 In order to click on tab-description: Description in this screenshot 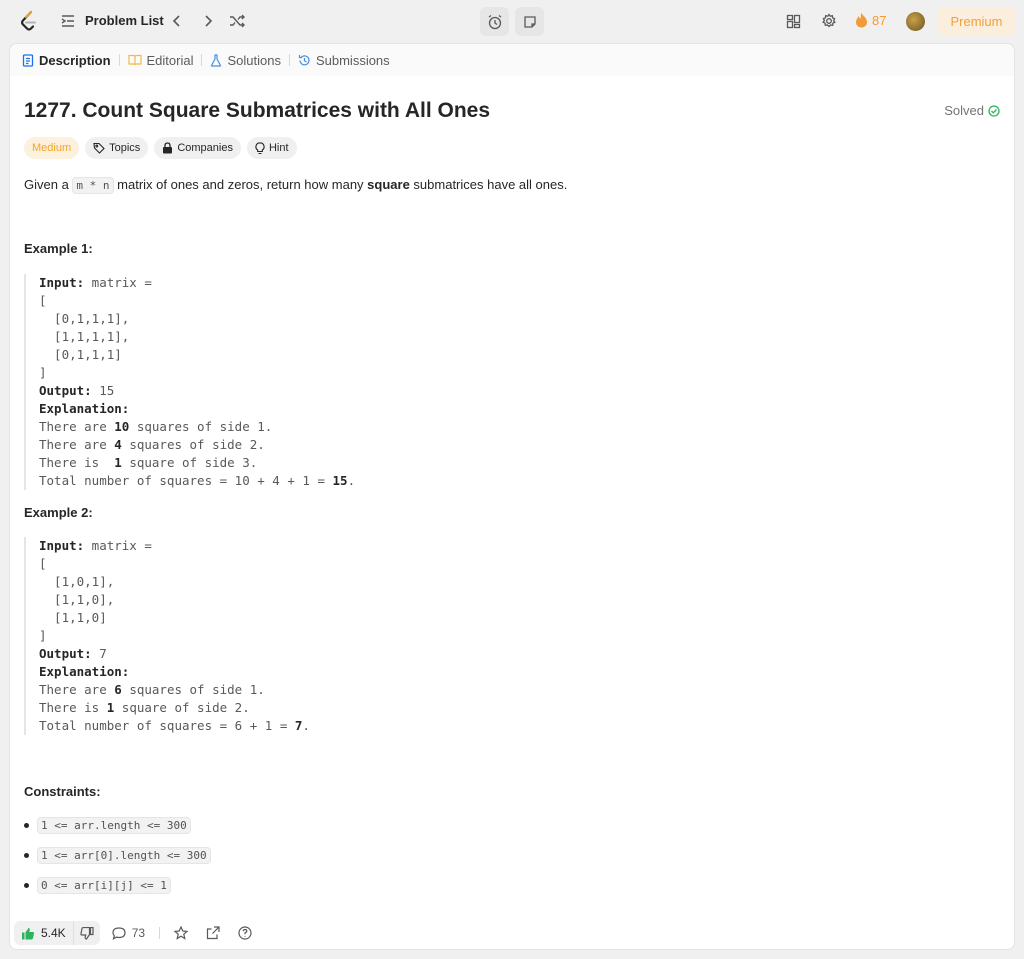, I will do `click(66, 60)`.